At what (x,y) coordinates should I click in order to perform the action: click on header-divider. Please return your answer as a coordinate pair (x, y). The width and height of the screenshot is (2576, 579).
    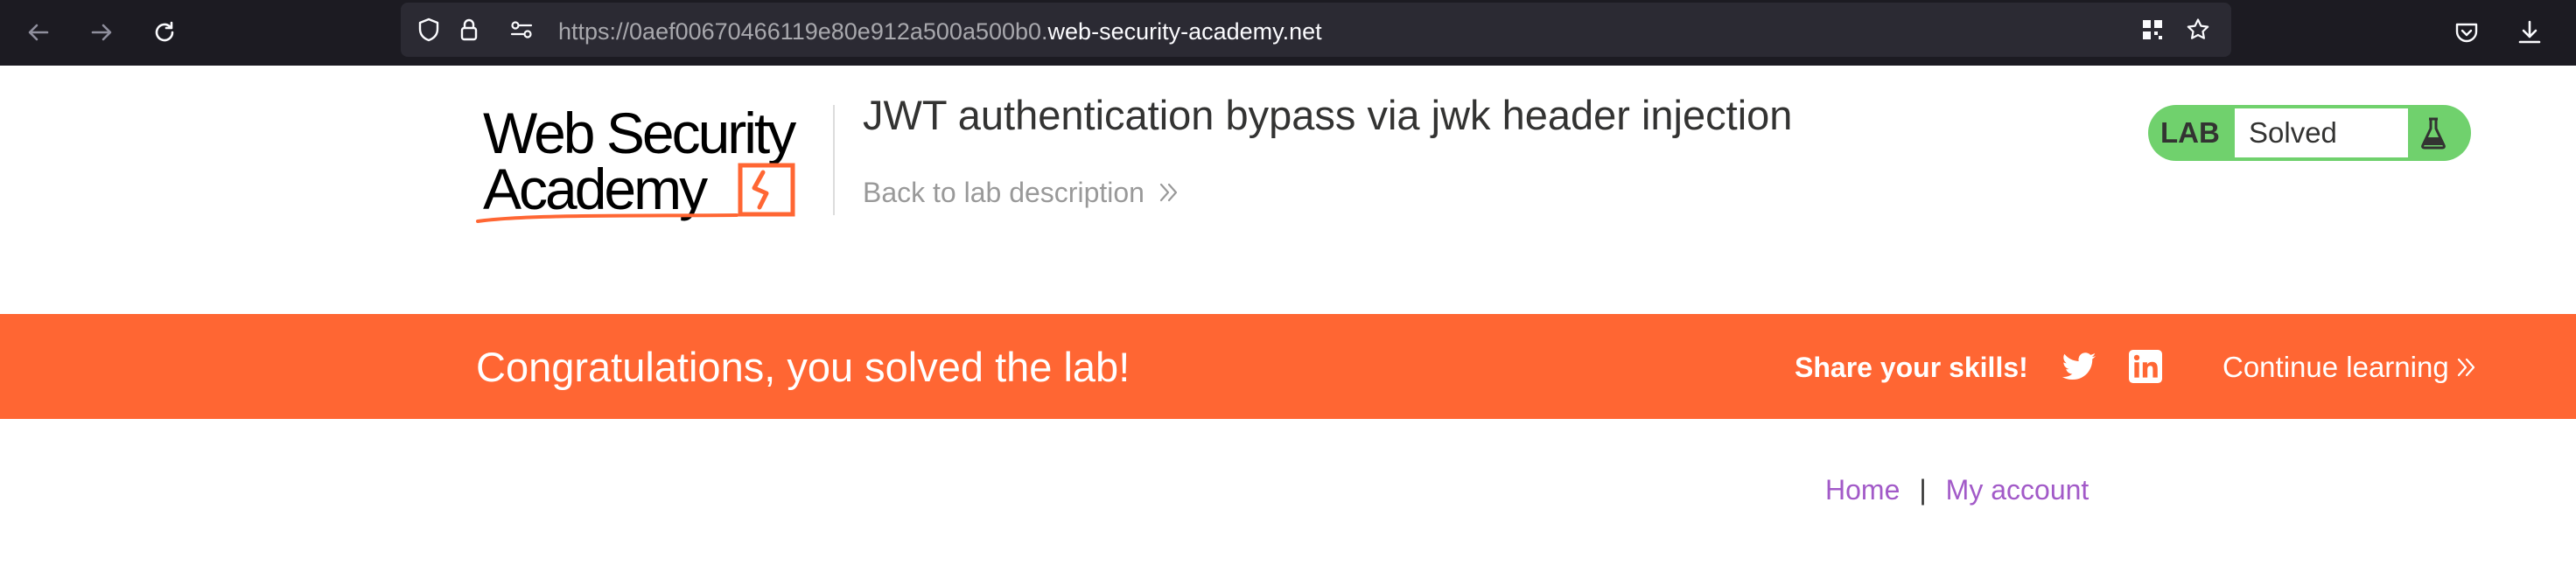
    Looking at the image, I should click on (834, 160).